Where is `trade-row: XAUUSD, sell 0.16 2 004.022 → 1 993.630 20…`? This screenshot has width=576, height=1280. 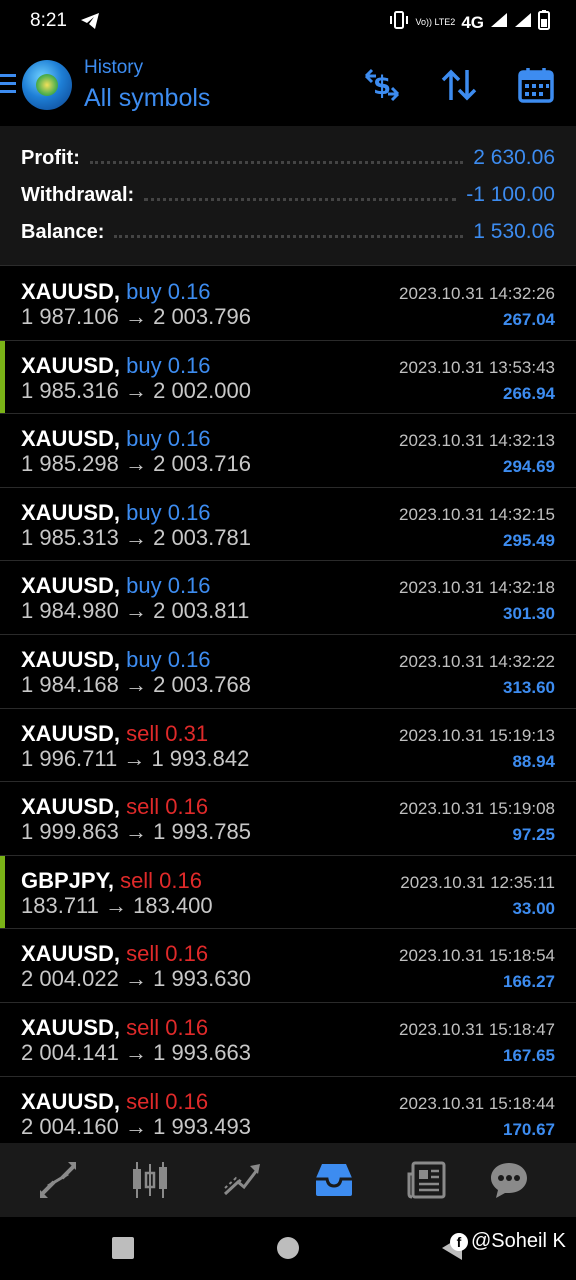
trade-row: XAUUSD, sell 0.16 2 004.022 → 1 993.630 20… is located at coordinates (288, 966).